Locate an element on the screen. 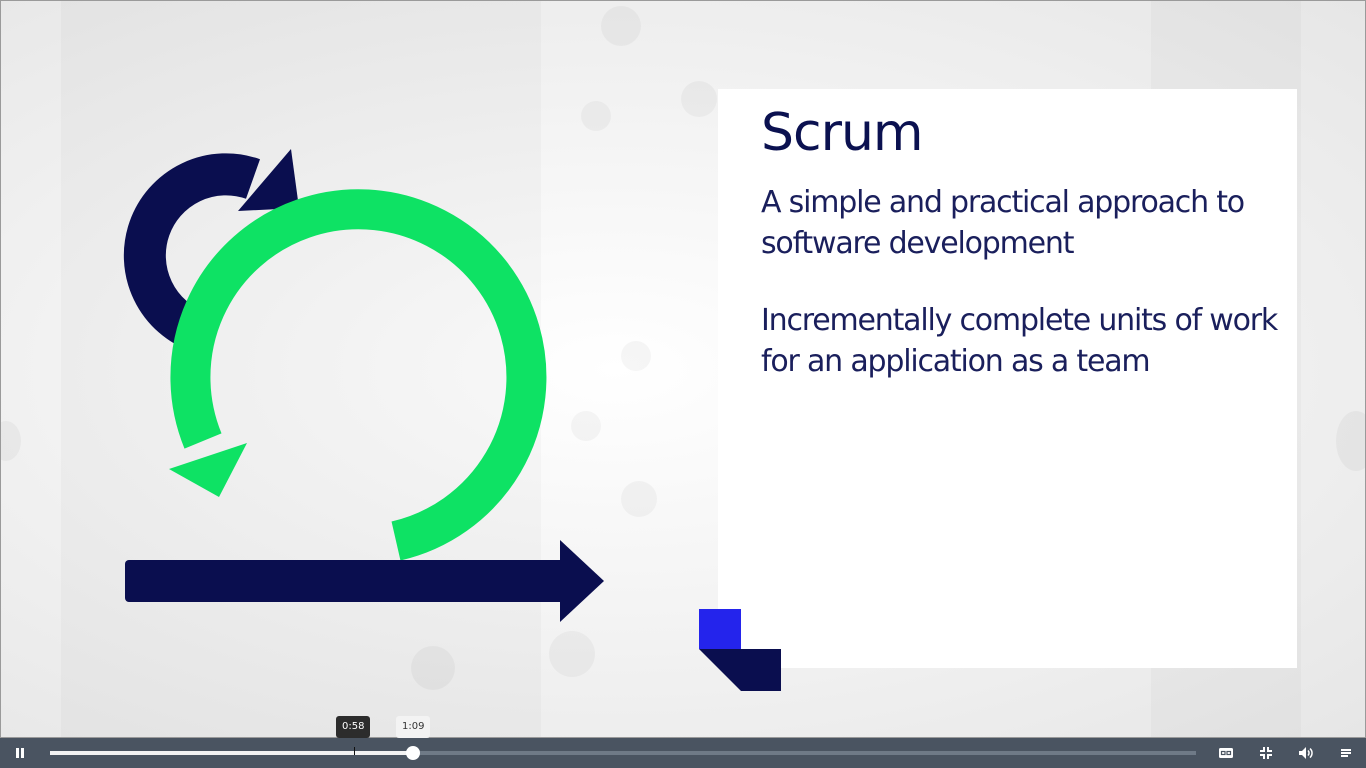 The height and width of the screenshot is (768, 1366). volume-icon is located at coordinates (1306, 753).